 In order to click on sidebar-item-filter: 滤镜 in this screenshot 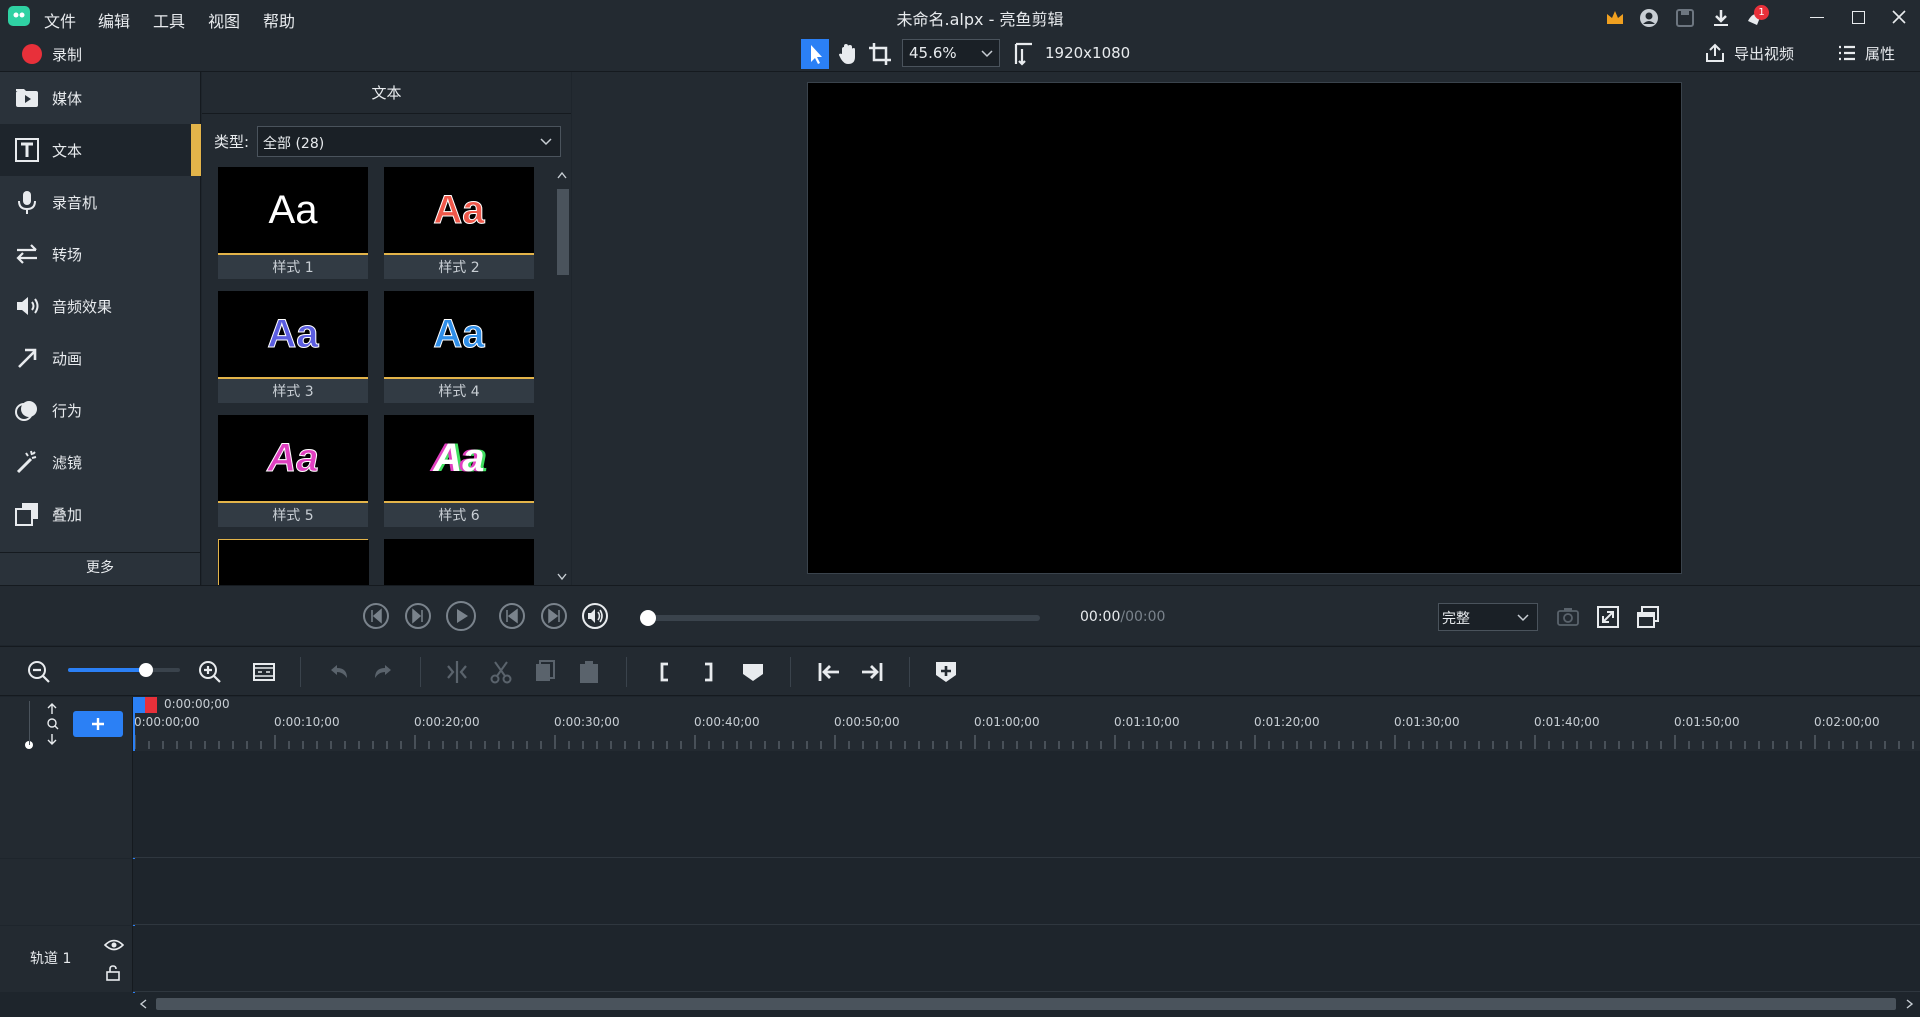, I will do `click(100, 462)`.